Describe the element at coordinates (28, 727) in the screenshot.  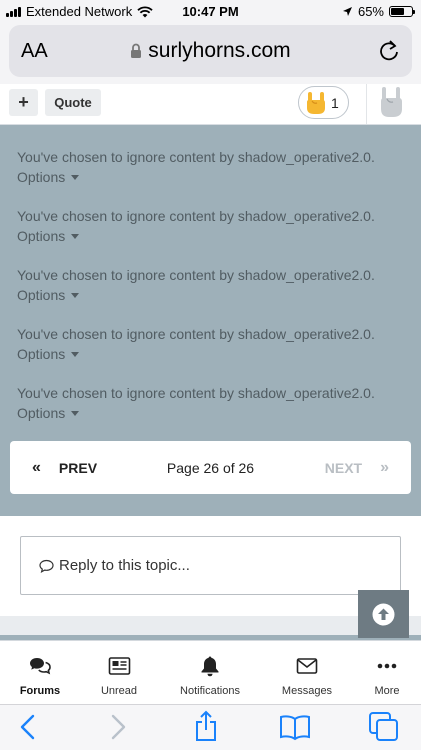
I see `back-arrow-icon` at that location.